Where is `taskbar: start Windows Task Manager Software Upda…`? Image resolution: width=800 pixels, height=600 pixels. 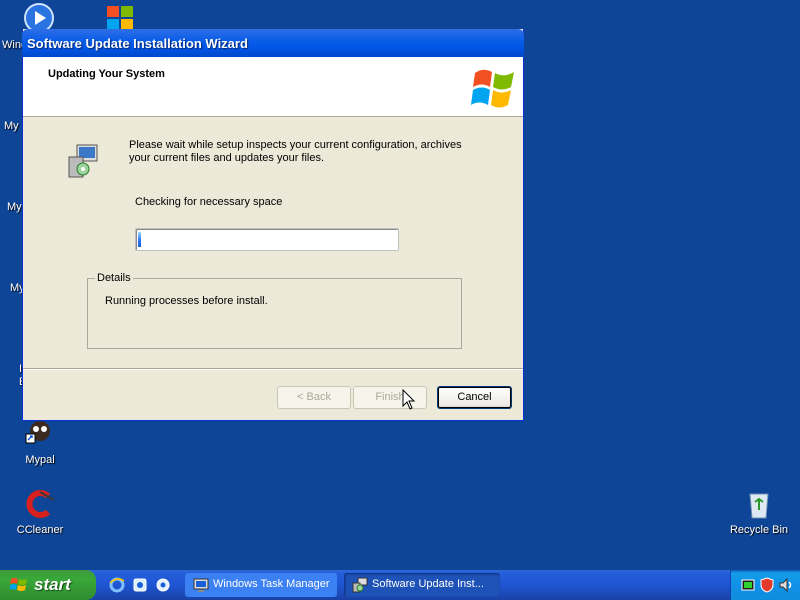 taskbar: start Windows Task Manager Software Upda… is located at coordinates (400, 585).